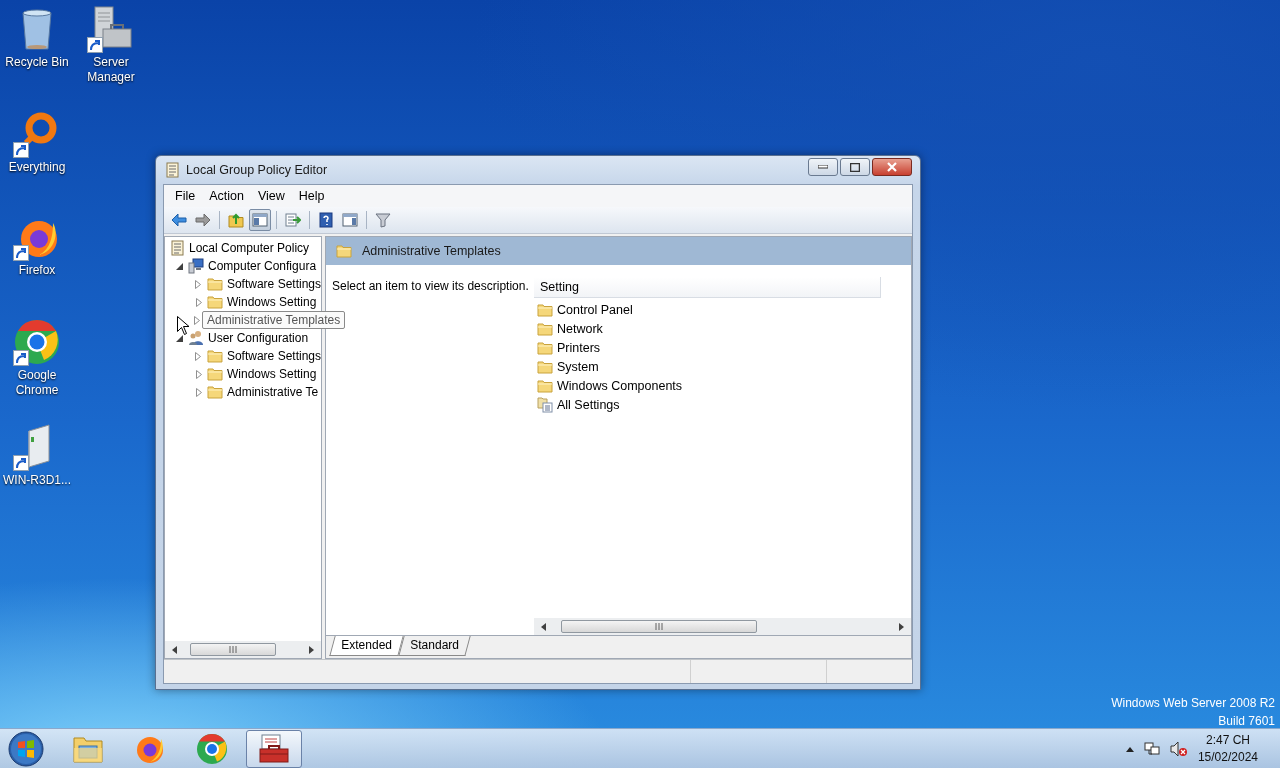 The image size is (1280, 768). What do you see at coordinates (1246, 721) in the screenshot?
I see `os-version-text: Build 7601` at bounding box center [1246, 721].